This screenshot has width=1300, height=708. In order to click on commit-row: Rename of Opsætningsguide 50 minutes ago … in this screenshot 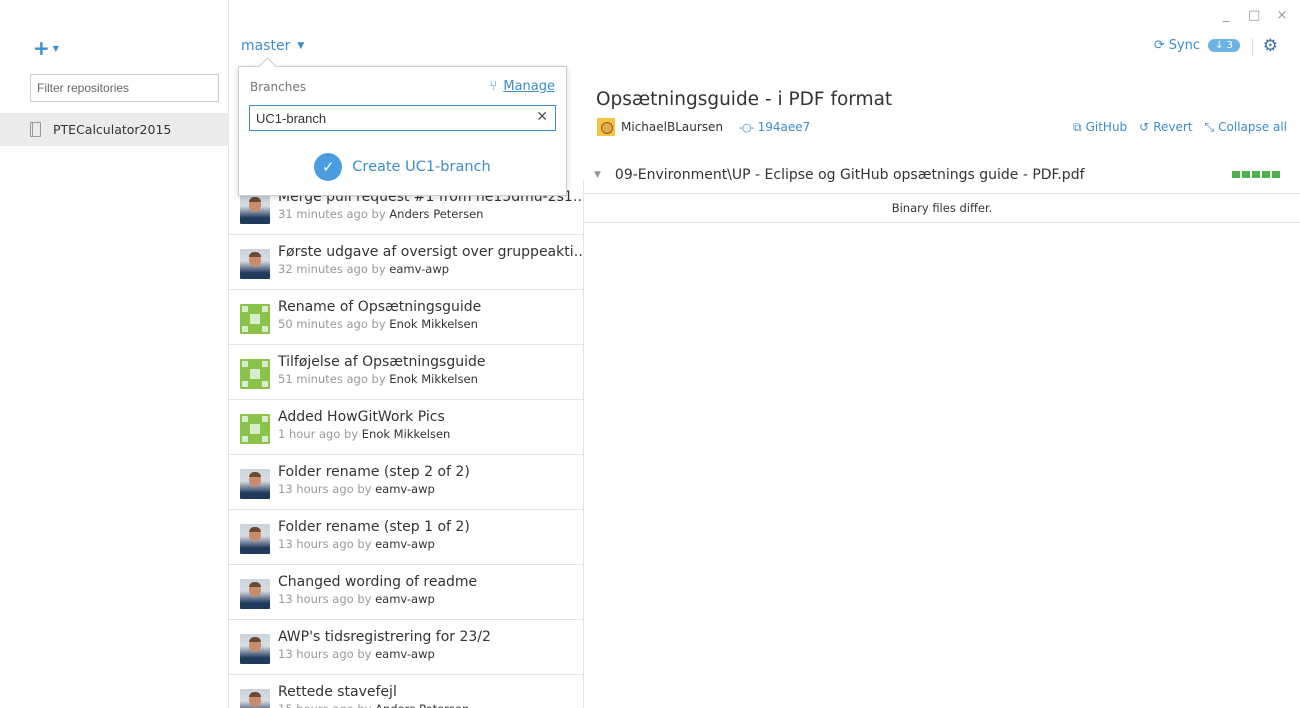, I will do `click(406, 317)`.